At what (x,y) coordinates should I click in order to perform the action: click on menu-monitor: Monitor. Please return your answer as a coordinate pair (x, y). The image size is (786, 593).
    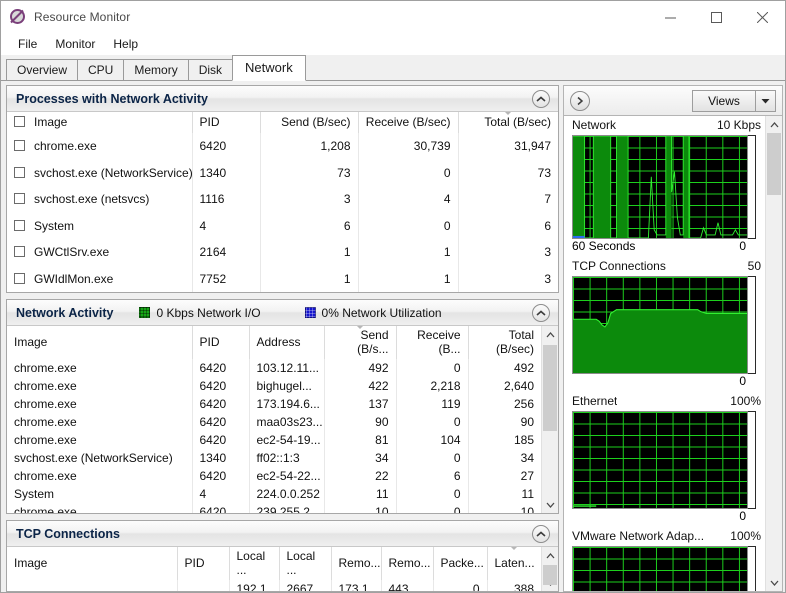
    Looking at the image, I should click on (75, 44).